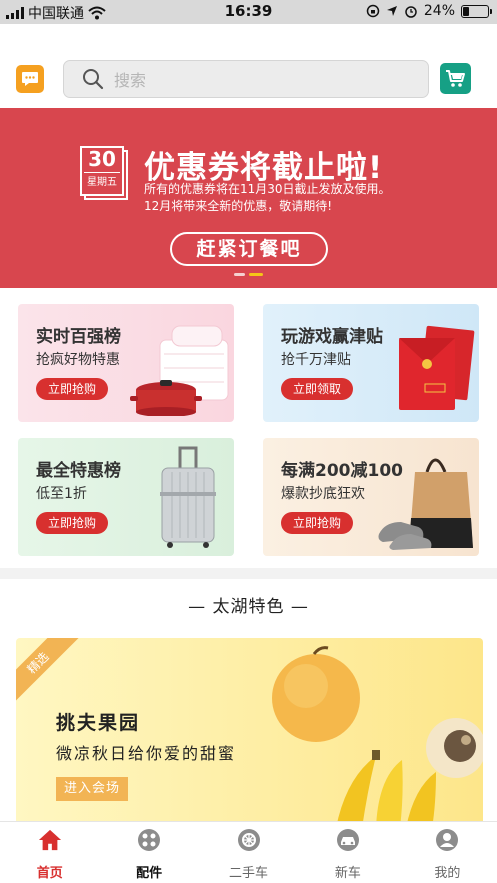 The image size is (497, 883). What do you see at coordinates (102, 159) in the screenshot?
I see `calendar-day: 30` at bounding box center [102, 159].